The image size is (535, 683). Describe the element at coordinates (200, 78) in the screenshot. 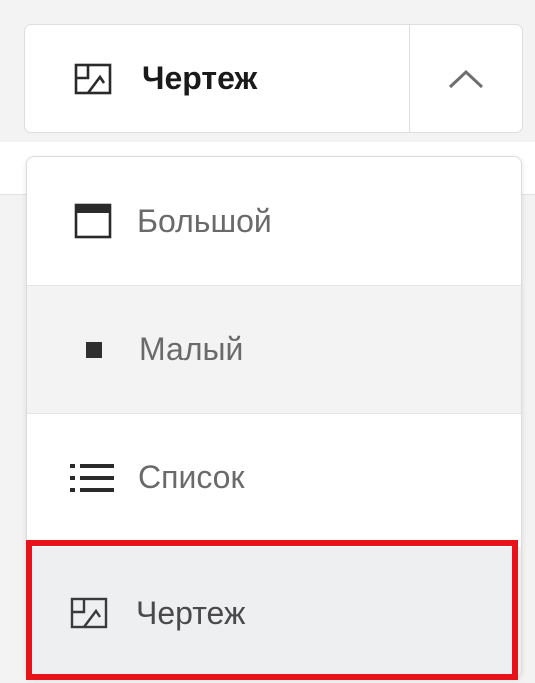

I see `view-switcher-label: Чертеж` at that location.